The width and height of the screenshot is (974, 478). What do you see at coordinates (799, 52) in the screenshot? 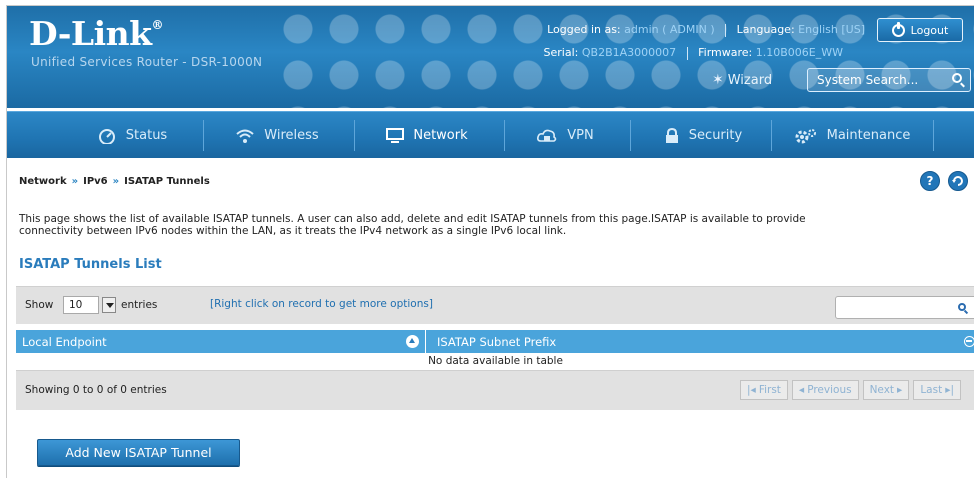
I see `firmware-value: 1.10B006E_WW` at bounding box center [799, 52].